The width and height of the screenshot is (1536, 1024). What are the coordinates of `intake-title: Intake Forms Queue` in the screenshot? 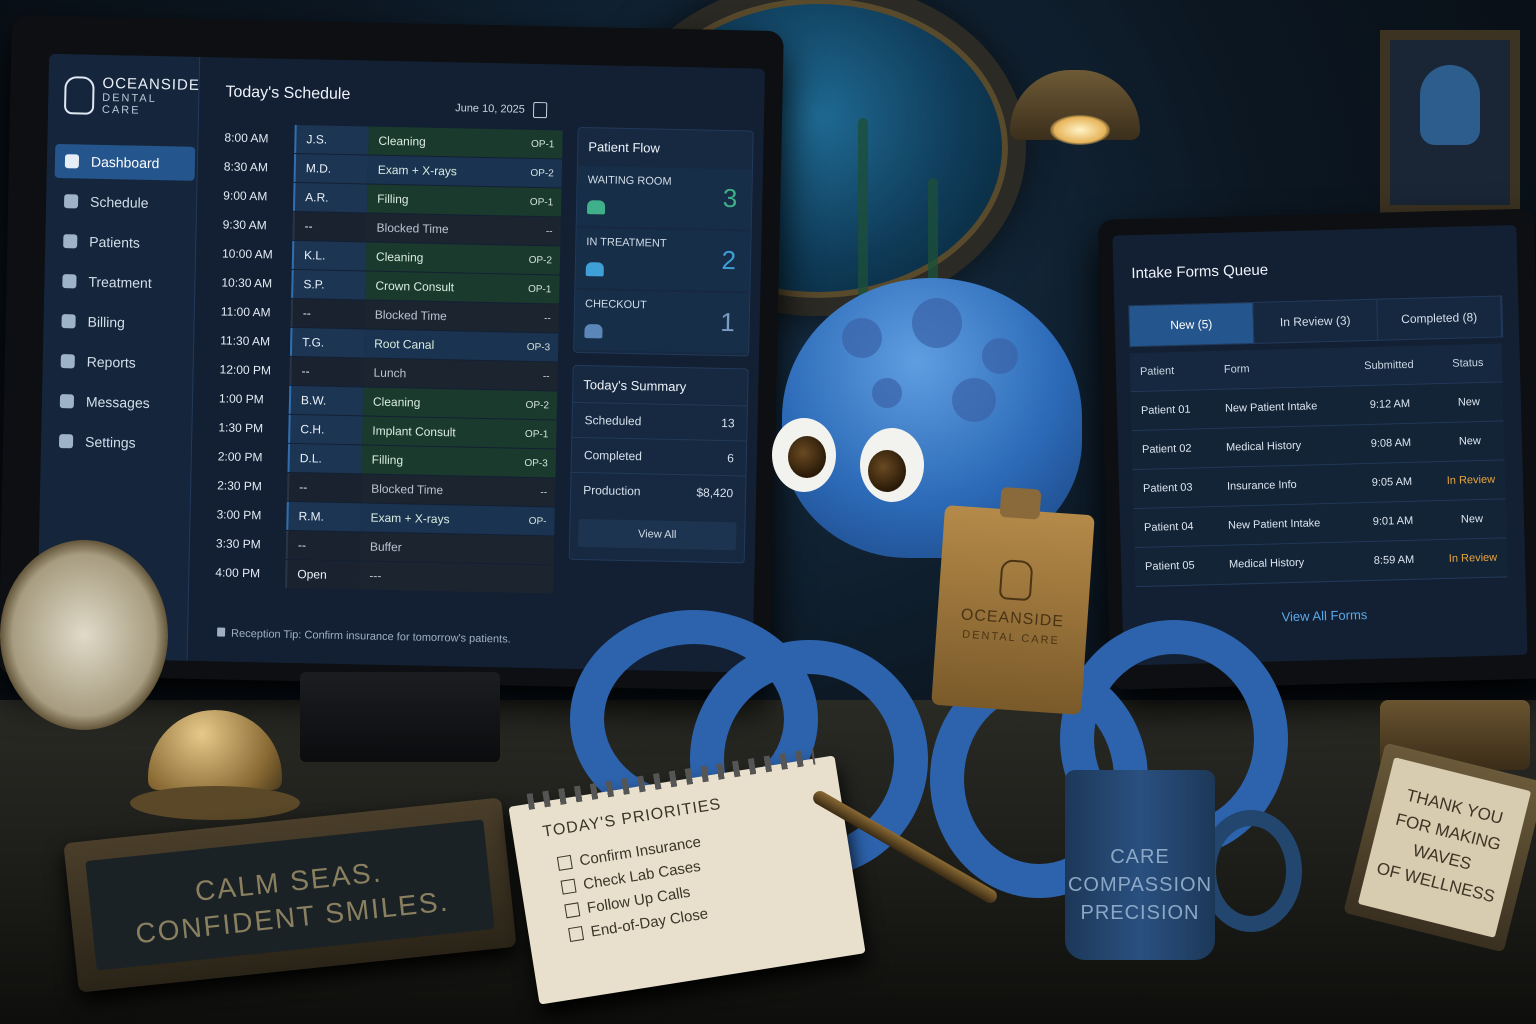 It's located at (1200, 272).